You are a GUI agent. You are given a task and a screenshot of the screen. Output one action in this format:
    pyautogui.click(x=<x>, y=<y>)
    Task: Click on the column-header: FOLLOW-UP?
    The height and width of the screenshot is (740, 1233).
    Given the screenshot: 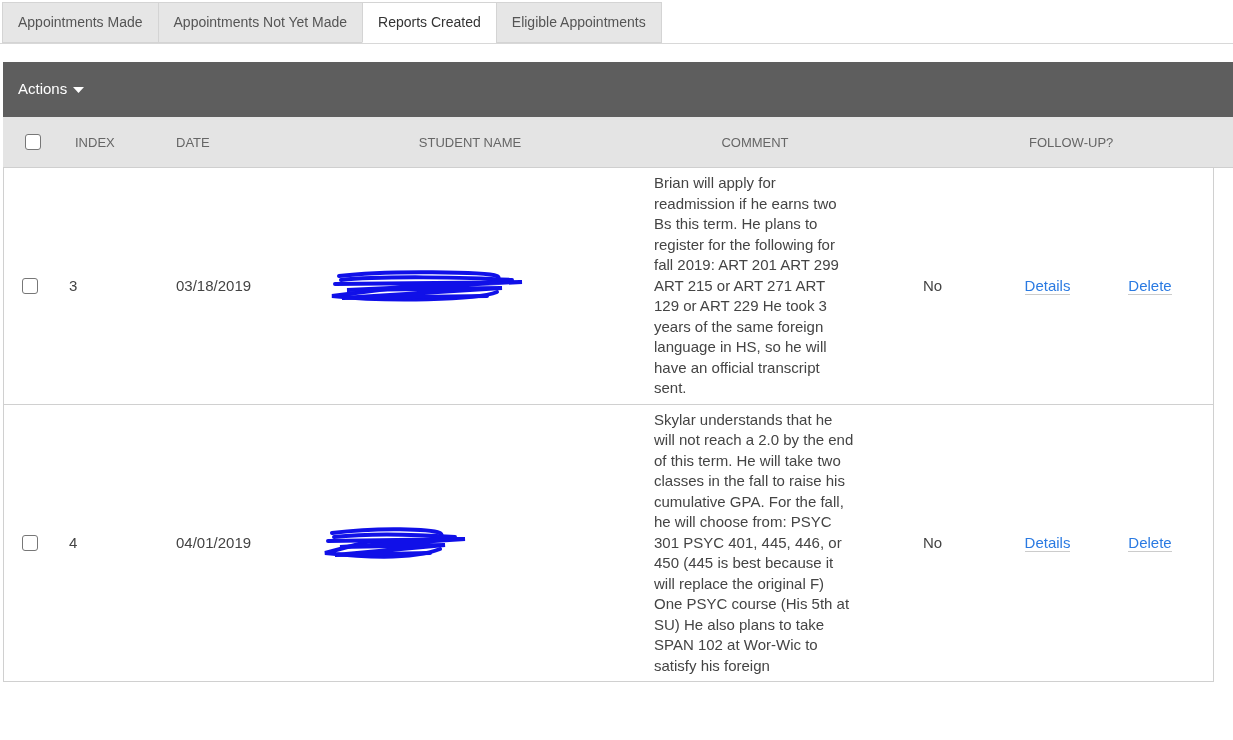 What is the action you would take?
    pyautogui.click(x=1071, y=142)
    